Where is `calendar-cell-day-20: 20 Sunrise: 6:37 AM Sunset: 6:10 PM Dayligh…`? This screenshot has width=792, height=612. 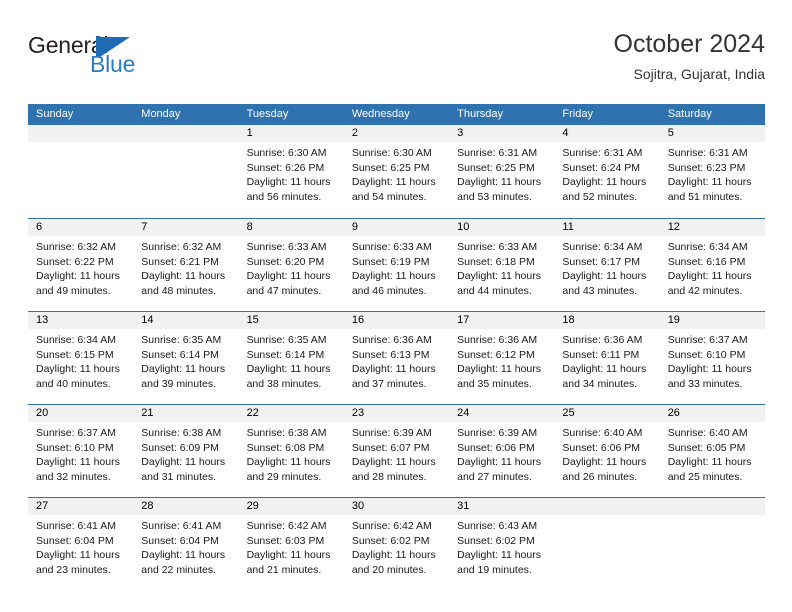
calendar-cell-day-20: 20 Sunrise: 6:37 AM Sunset: 6:10 PM Dayligh… is located at coordinates (81, 451).